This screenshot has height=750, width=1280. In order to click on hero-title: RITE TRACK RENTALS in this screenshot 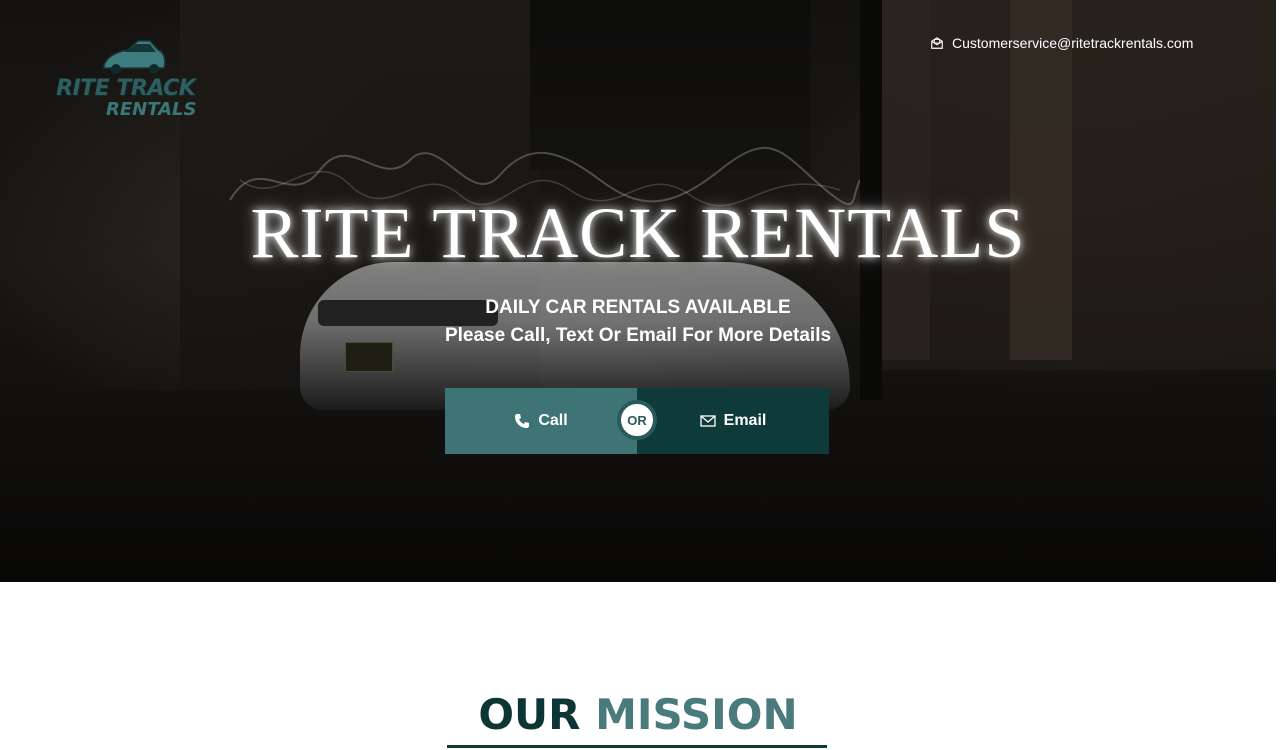, I will do `click(638, 233)`.